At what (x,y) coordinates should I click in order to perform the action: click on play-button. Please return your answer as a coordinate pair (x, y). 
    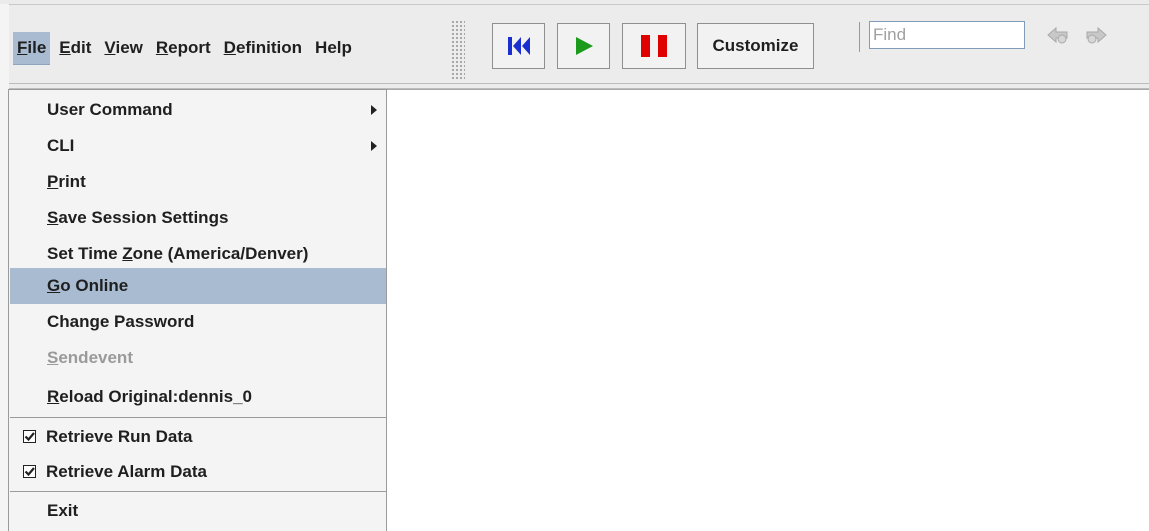
    Looking at the image, I should click on (583, 46).